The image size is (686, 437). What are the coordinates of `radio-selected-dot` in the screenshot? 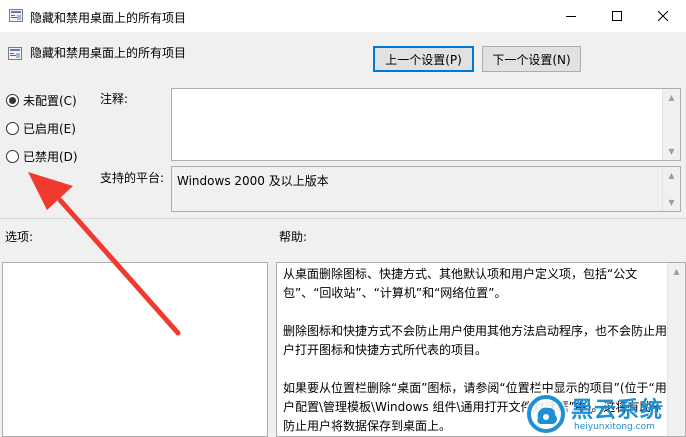 It's located at (12, 100).